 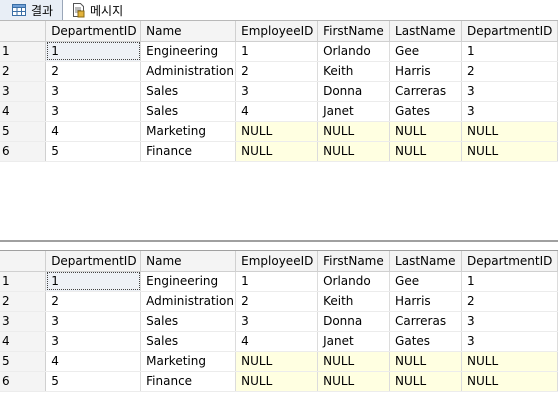 I want to click on table-row: 2 2 Administration 2 Keith Harris 2, so click(x=279, y=301).